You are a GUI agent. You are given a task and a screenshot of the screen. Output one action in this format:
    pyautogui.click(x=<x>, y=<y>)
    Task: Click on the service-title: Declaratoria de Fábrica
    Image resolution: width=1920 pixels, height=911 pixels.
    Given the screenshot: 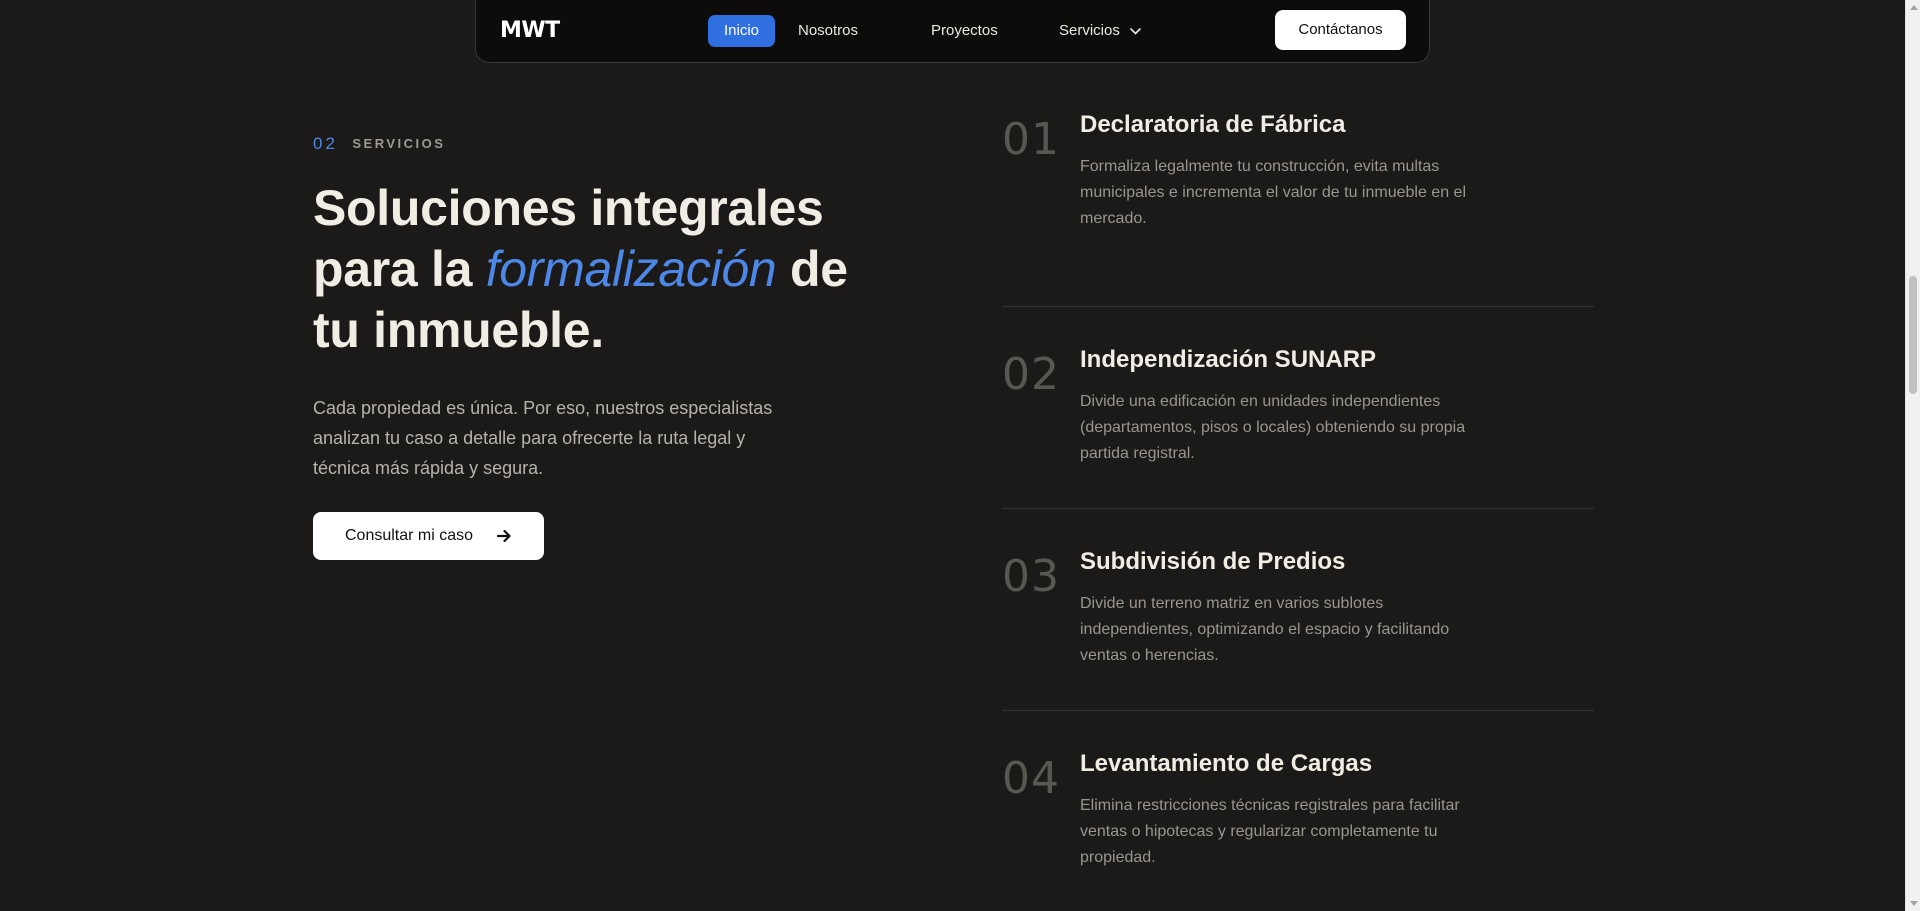 What is the action you would take?
    pyautogui.click(x=1213, y=124)
    